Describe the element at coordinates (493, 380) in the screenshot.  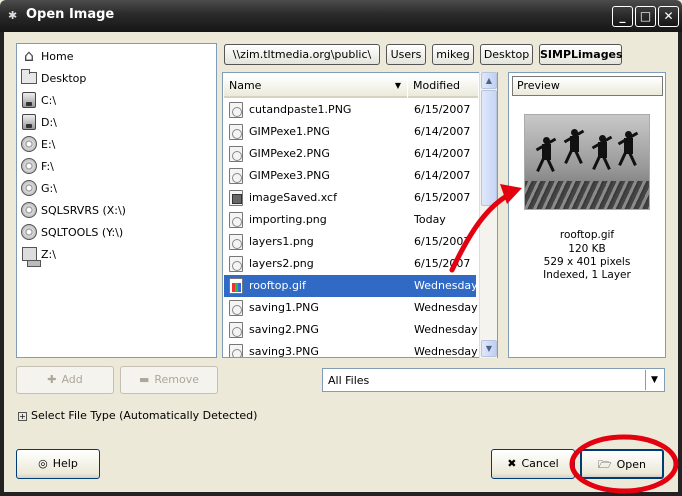
I see `file-filter-select: All Files ▼` at that location.